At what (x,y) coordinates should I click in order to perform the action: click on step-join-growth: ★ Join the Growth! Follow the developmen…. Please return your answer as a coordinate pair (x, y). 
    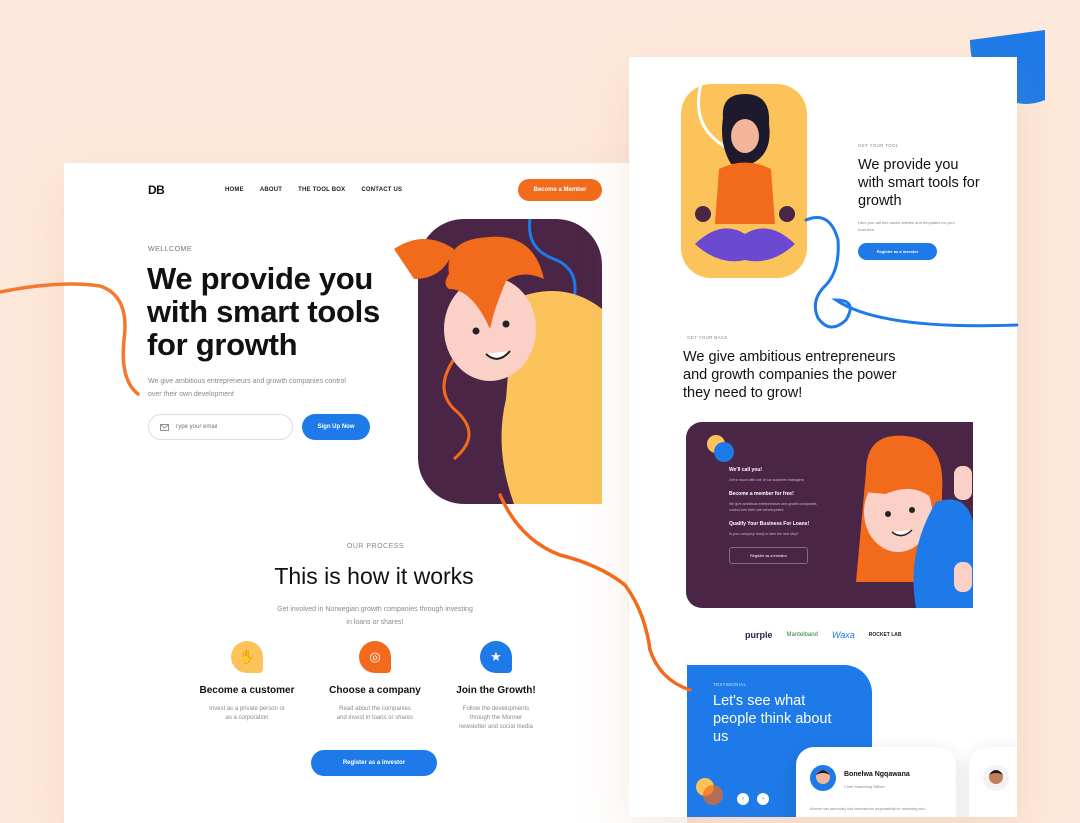
    Looking at the image, I should click on (496, 686).